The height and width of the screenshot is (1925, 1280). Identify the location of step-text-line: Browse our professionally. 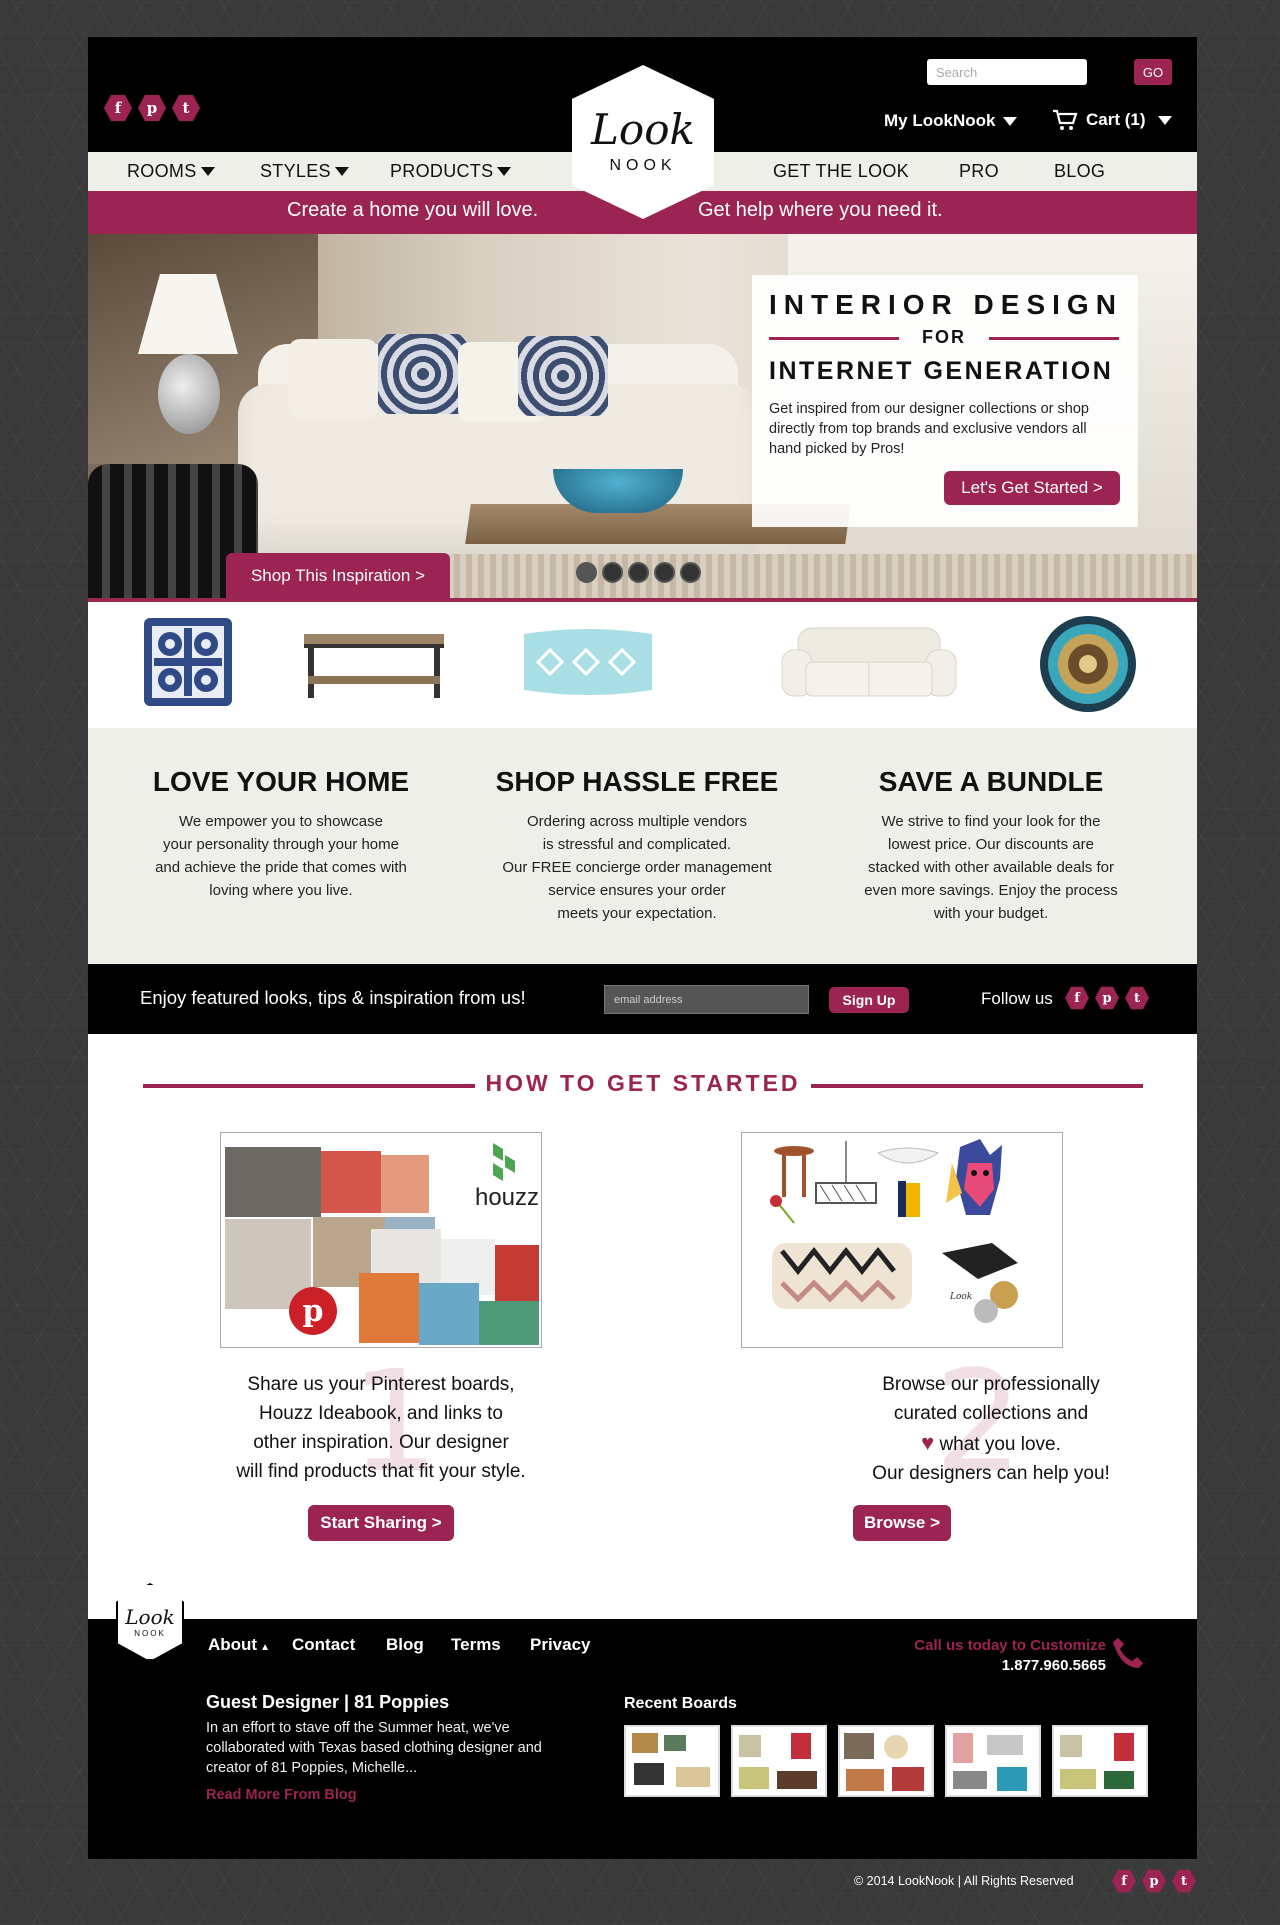
(991, 1384).